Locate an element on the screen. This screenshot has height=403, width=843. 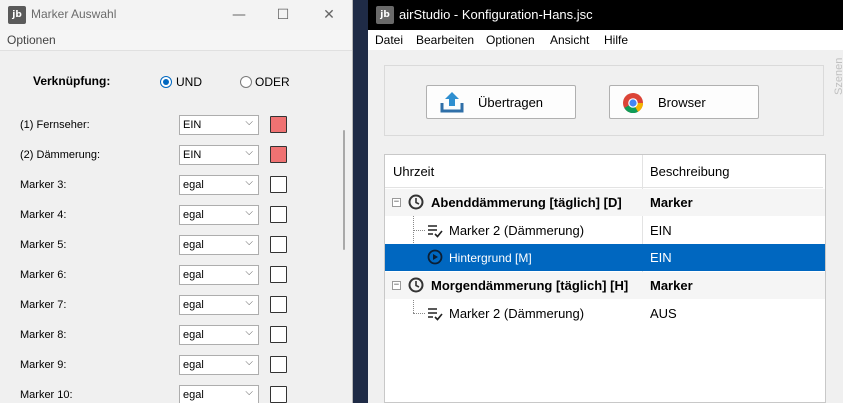
verknuepfung-label: Verknüpfung: is located at coordinates (72, 81).